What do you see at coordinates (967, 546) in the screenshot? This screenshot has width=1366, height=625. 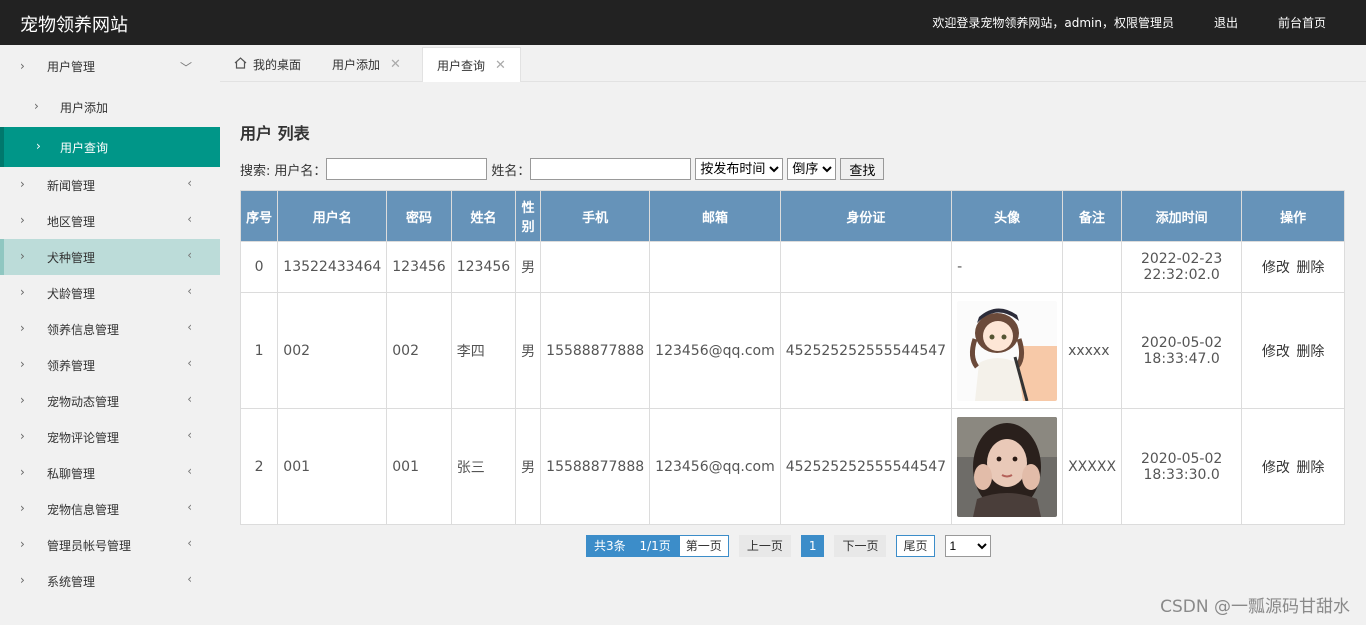 I see `page-select: 1` at bounding box center [967, 546].